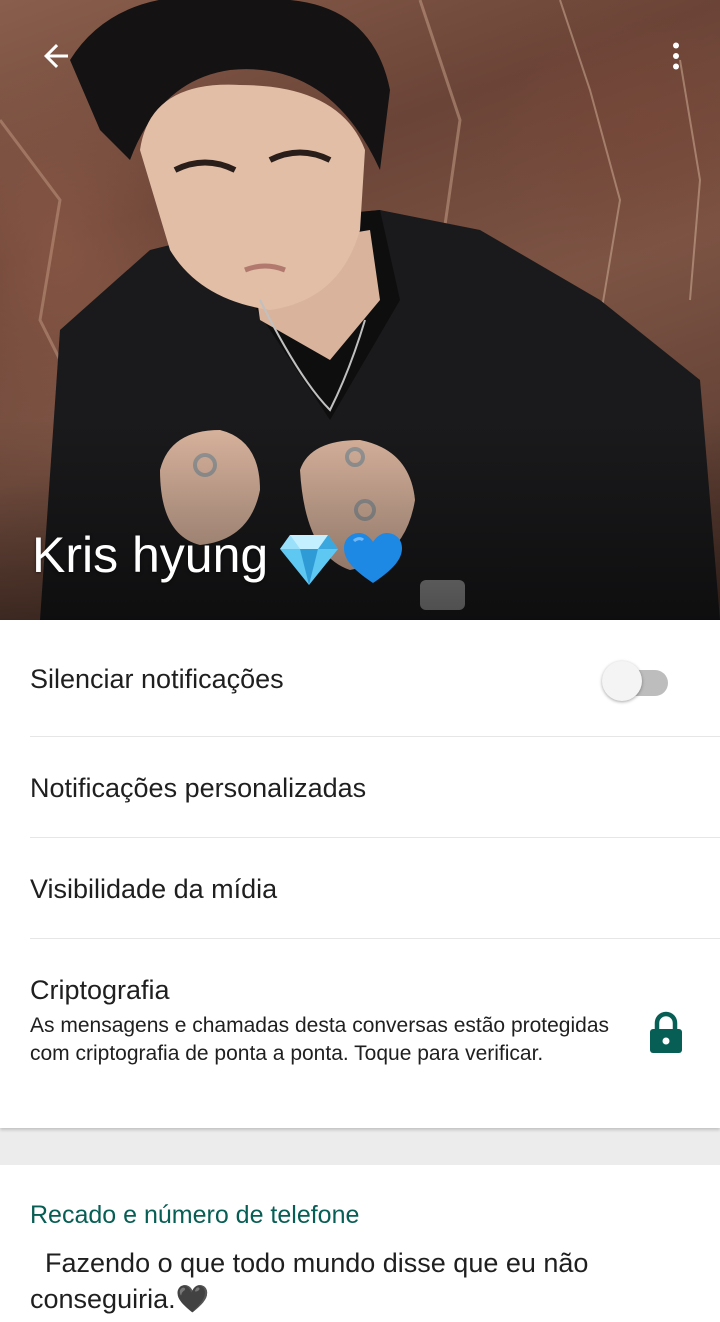  What do you see at coordinates (157, 679) in the screenshot?
I see `mute-notifications-label: Silenciar notificações` at bounding box center [157, 679].